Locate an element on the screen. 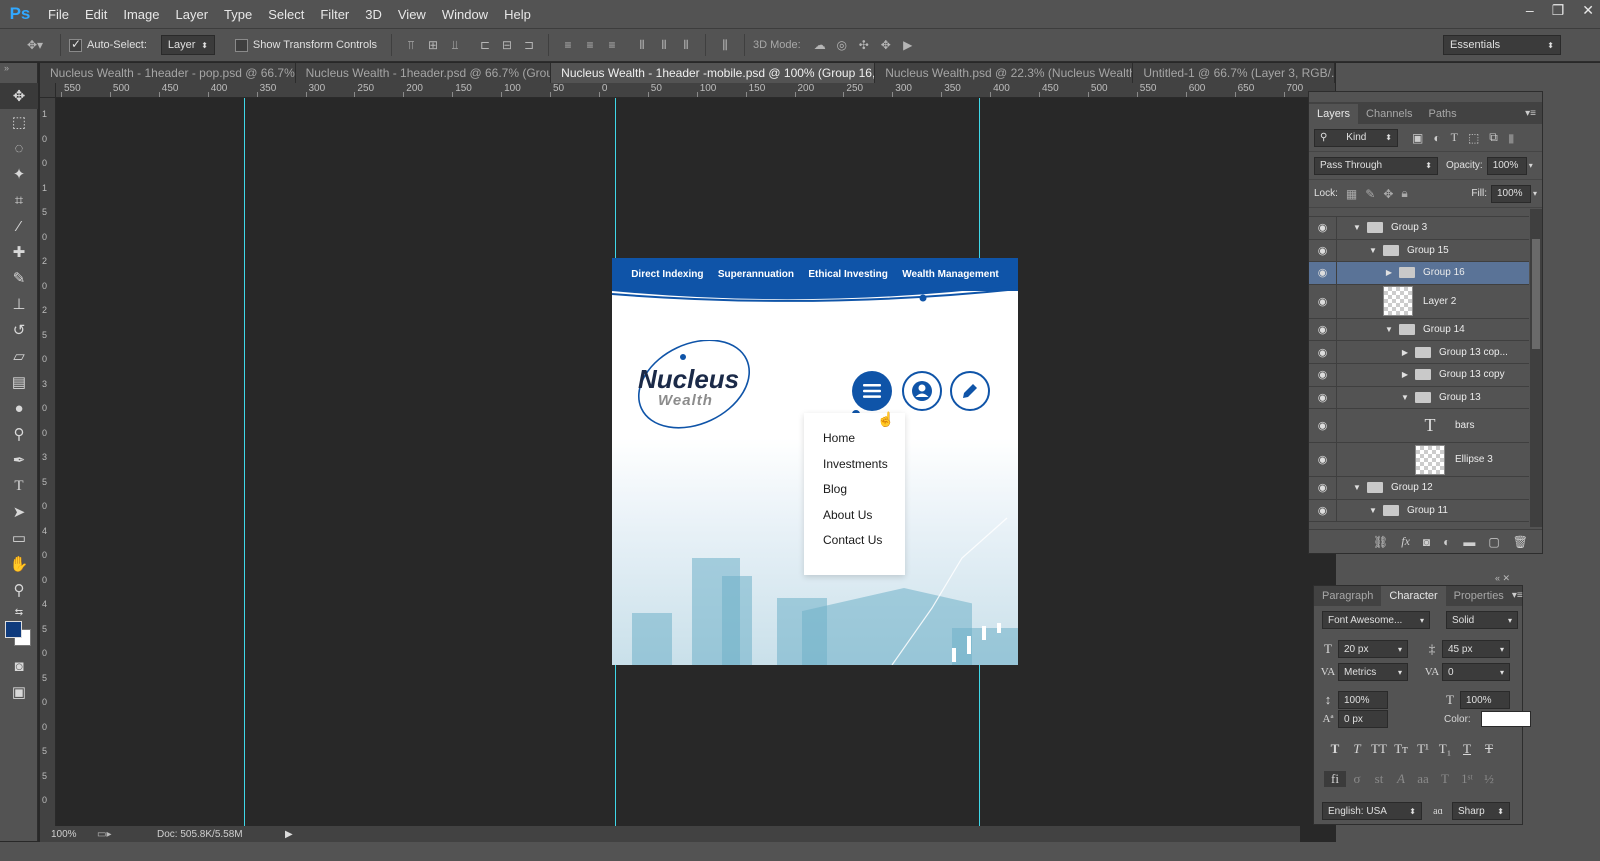 The height and width of the screenshot is (861, 1600). font-size-input: 20 px ▾ is located at coordinates (1373, 649).